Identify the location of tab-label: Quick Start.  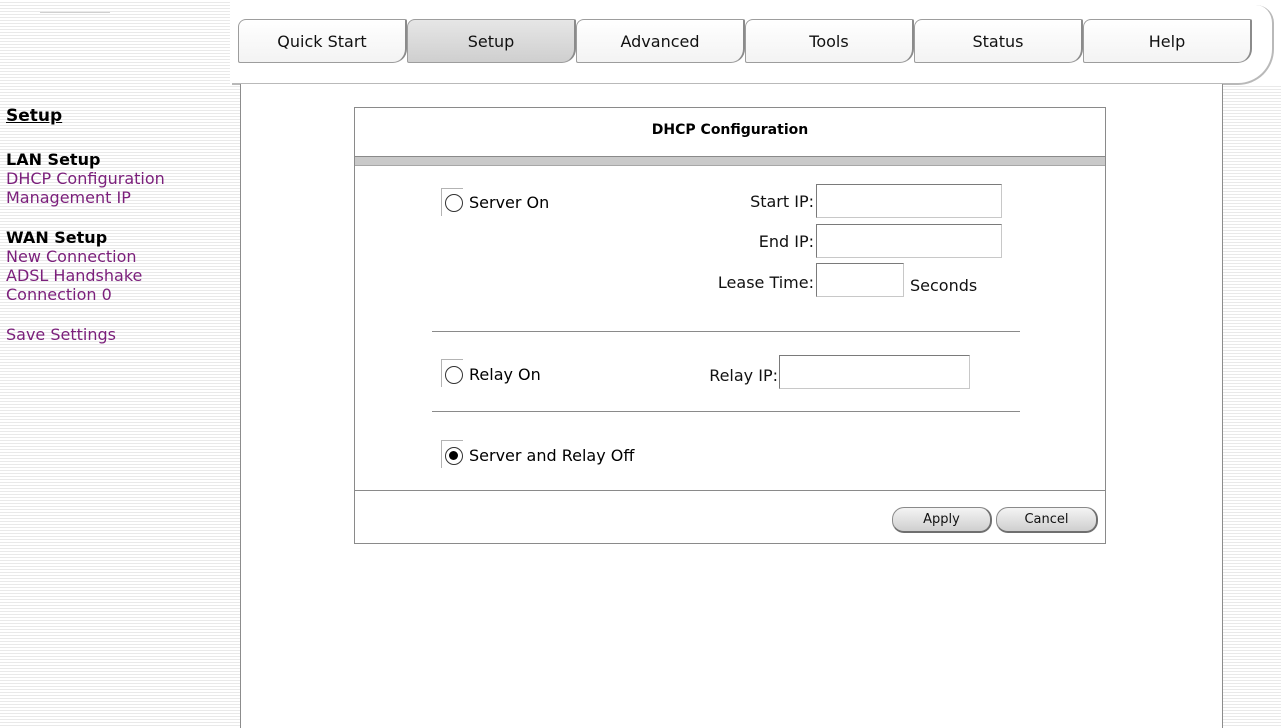
(322, 41).